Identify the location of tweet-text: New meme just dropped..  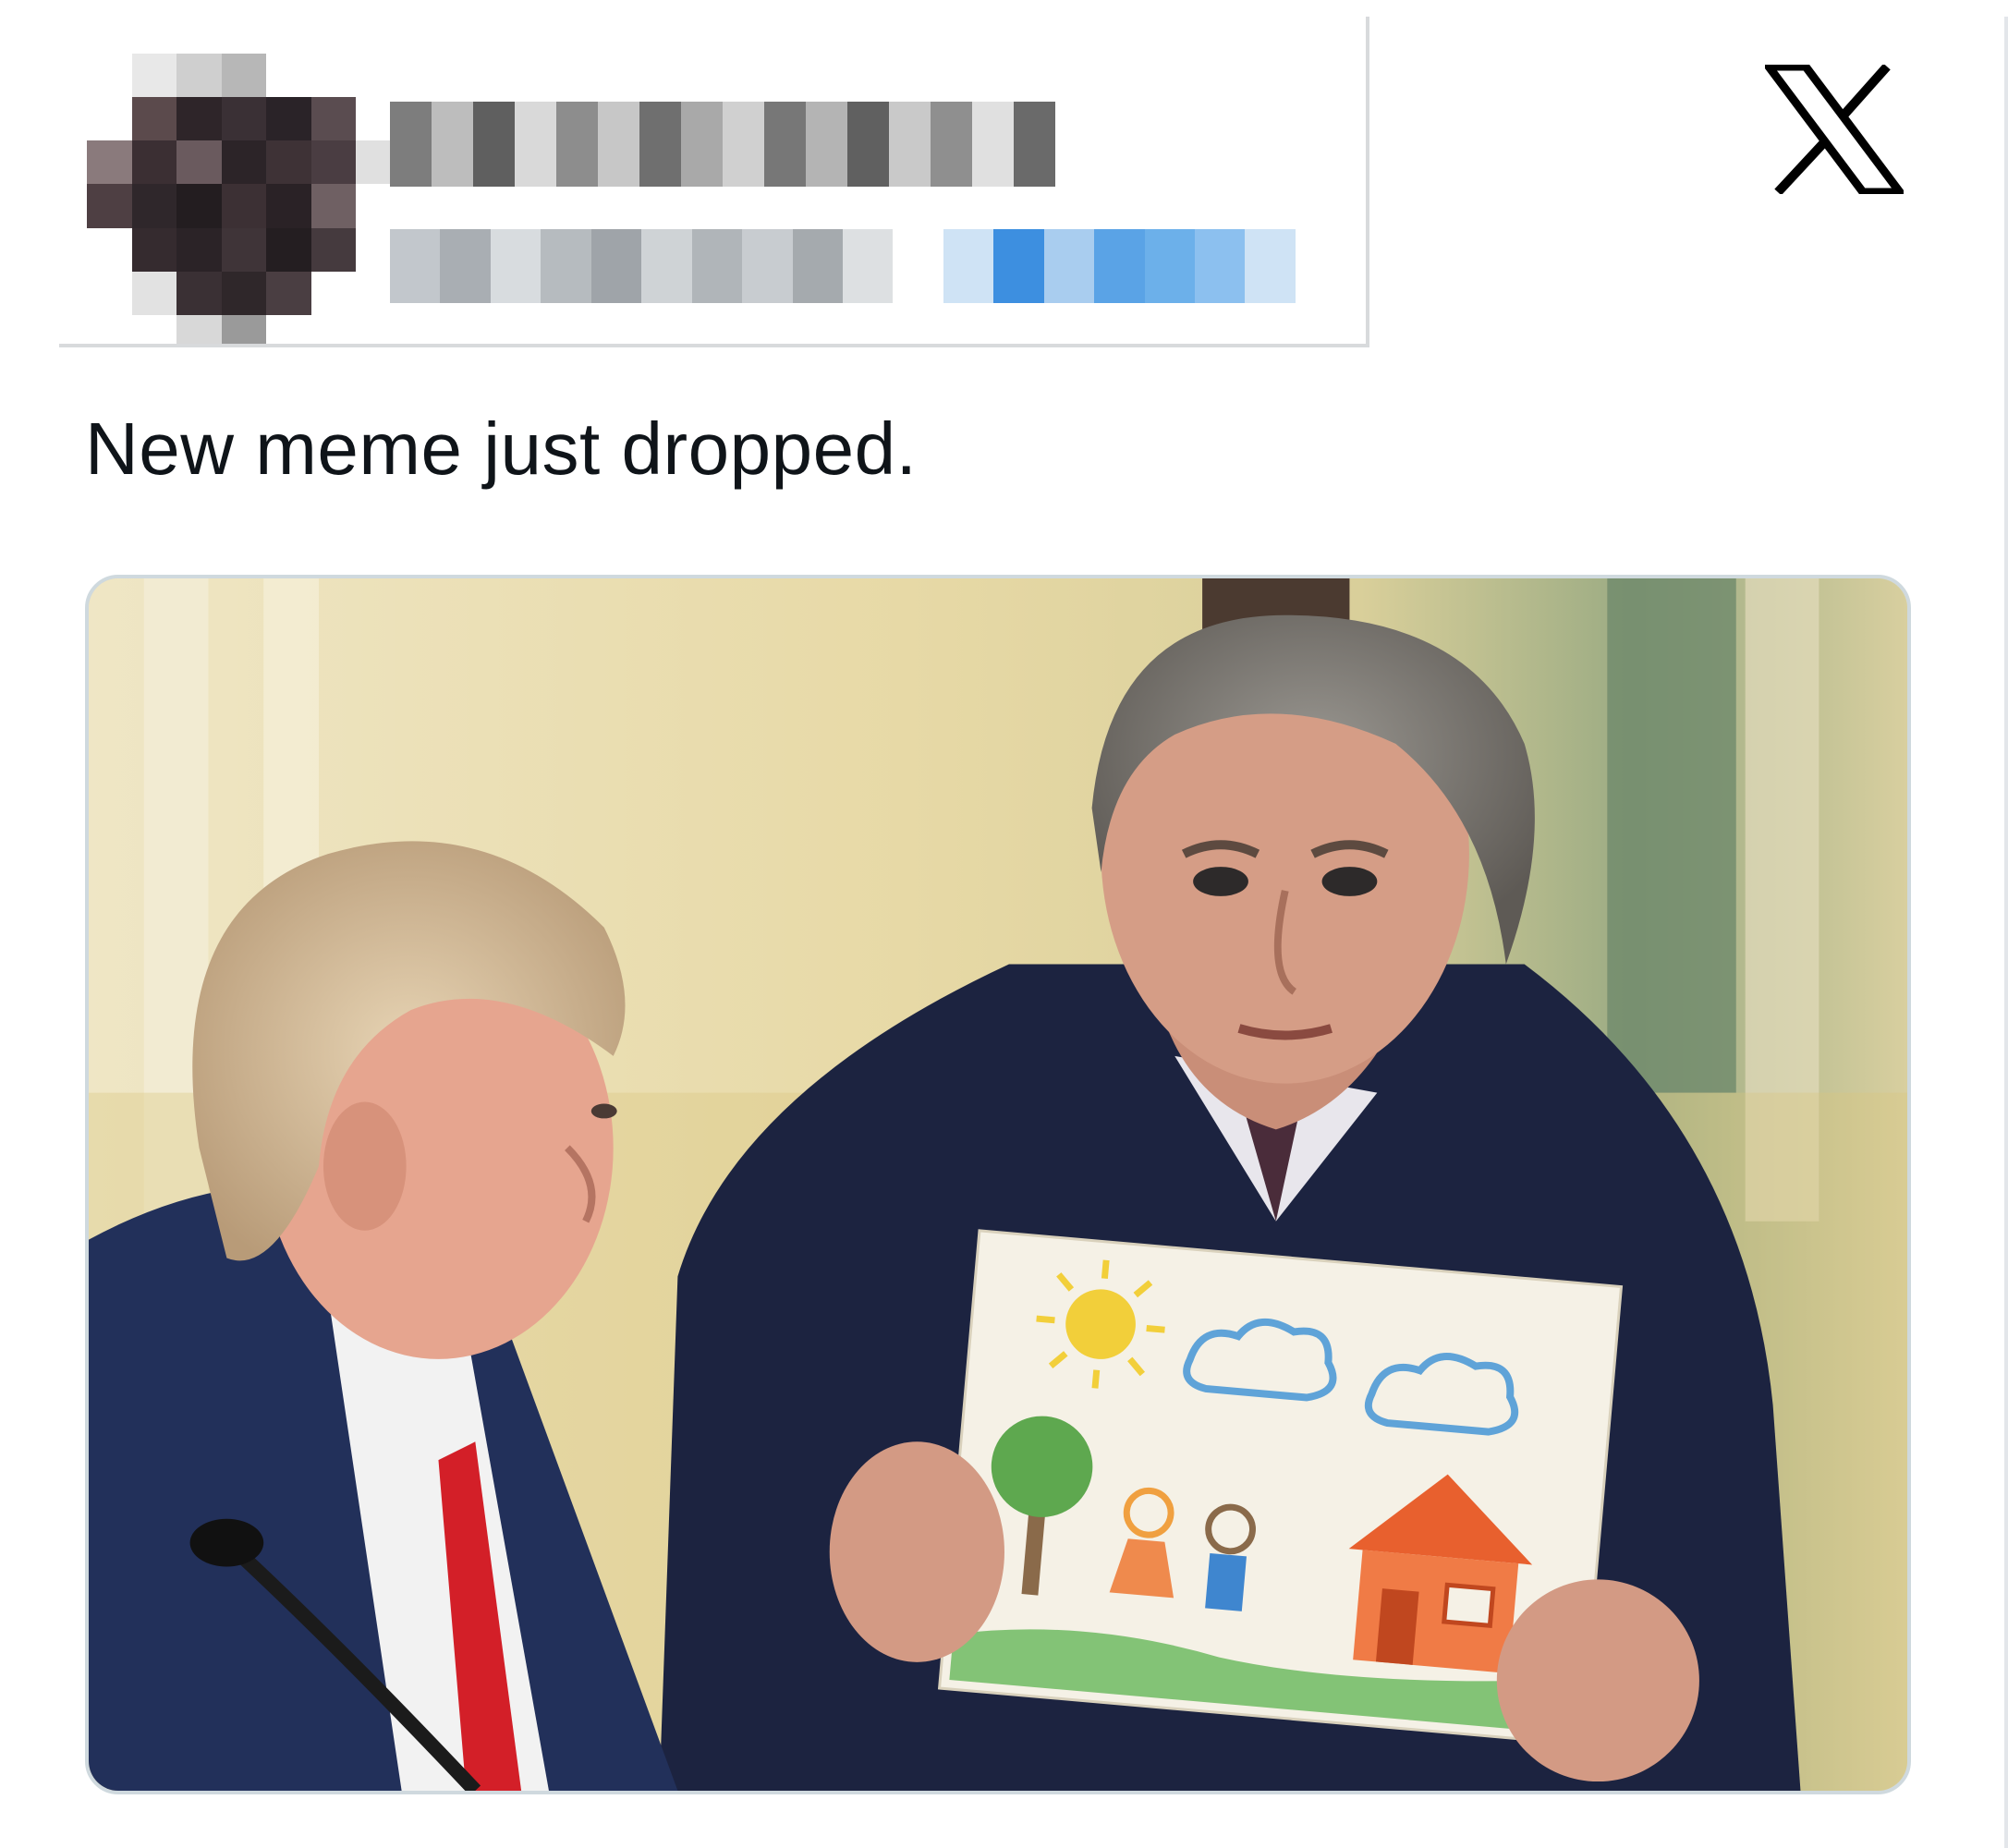
(502, 448).